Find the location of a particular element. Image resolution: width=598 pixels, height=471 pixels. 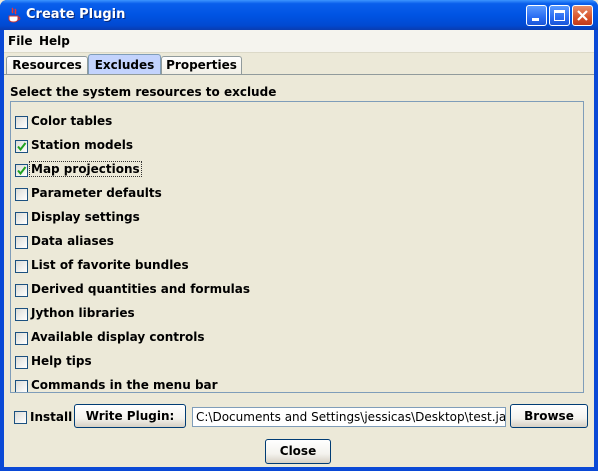

exclude-item-label: Parameter defaults is located at coordinates (96, 193).